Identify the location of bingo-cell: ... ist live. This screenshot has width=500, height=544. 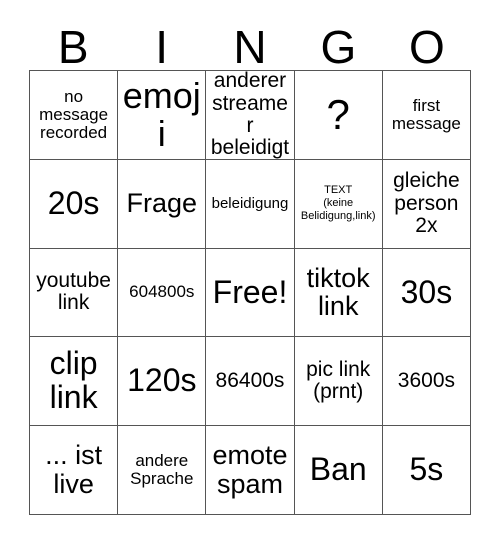
(74, 470).